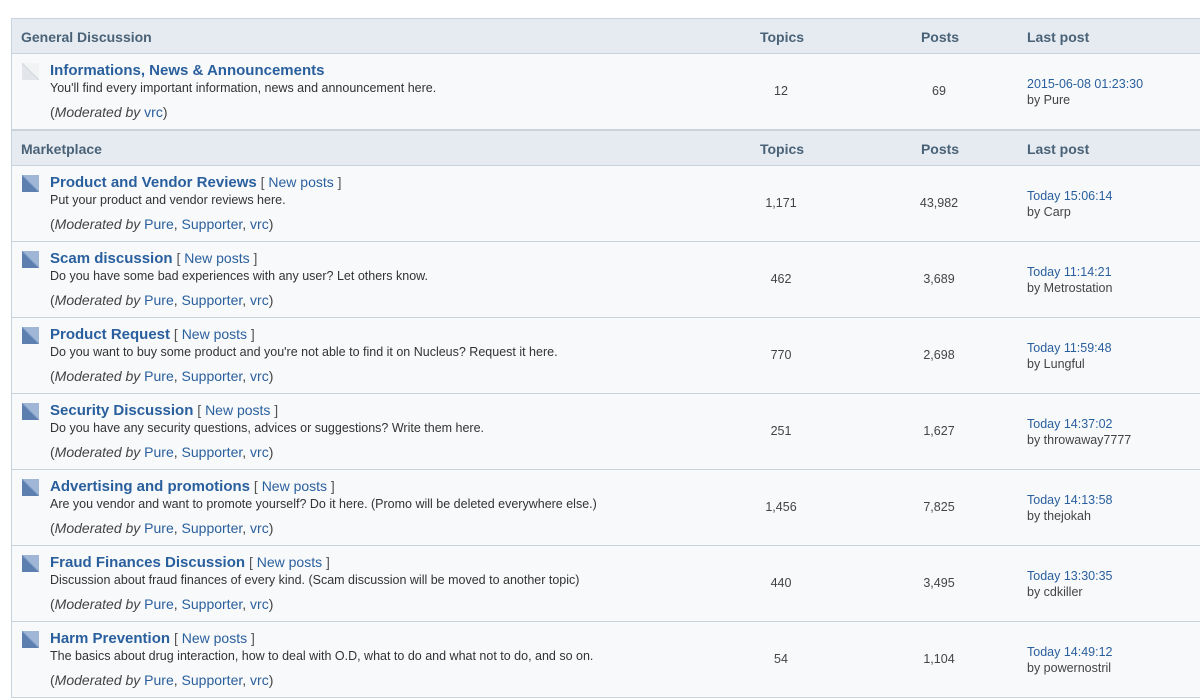 The width and height of the screenshot is (1200, 698). What do you see at coordinates (177, 334) in the screenshot?
I see `bracket-open: [` at bounding box center [177, 334].